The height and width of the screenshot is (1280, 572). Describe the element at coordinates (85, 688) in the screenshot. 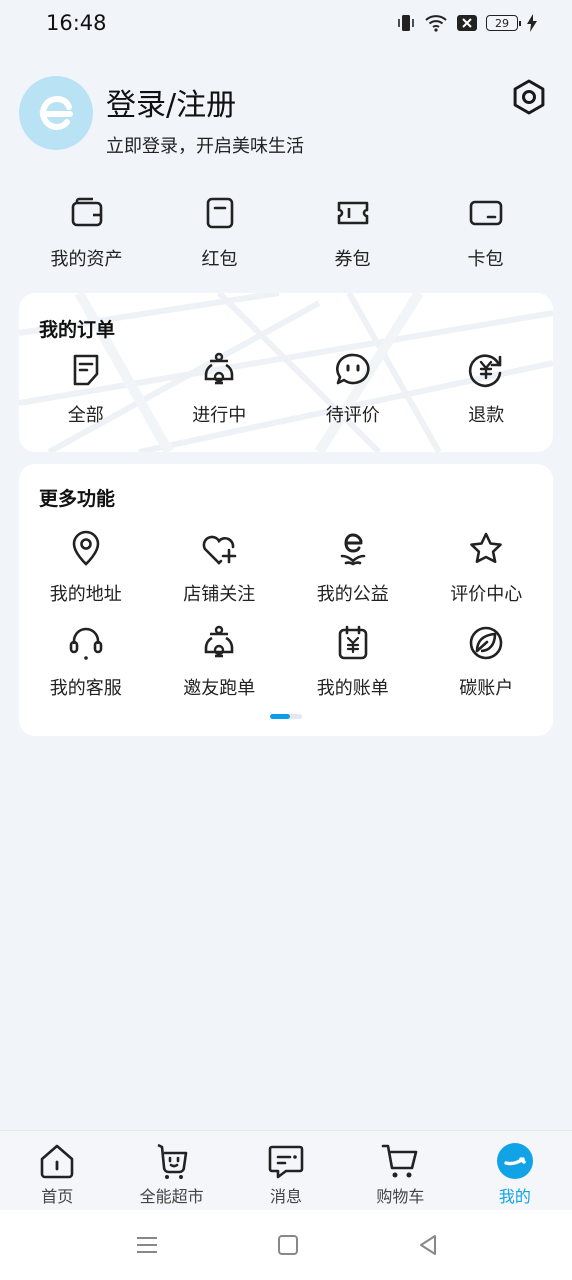

I see `more-item-label: 我的客服` at that location.